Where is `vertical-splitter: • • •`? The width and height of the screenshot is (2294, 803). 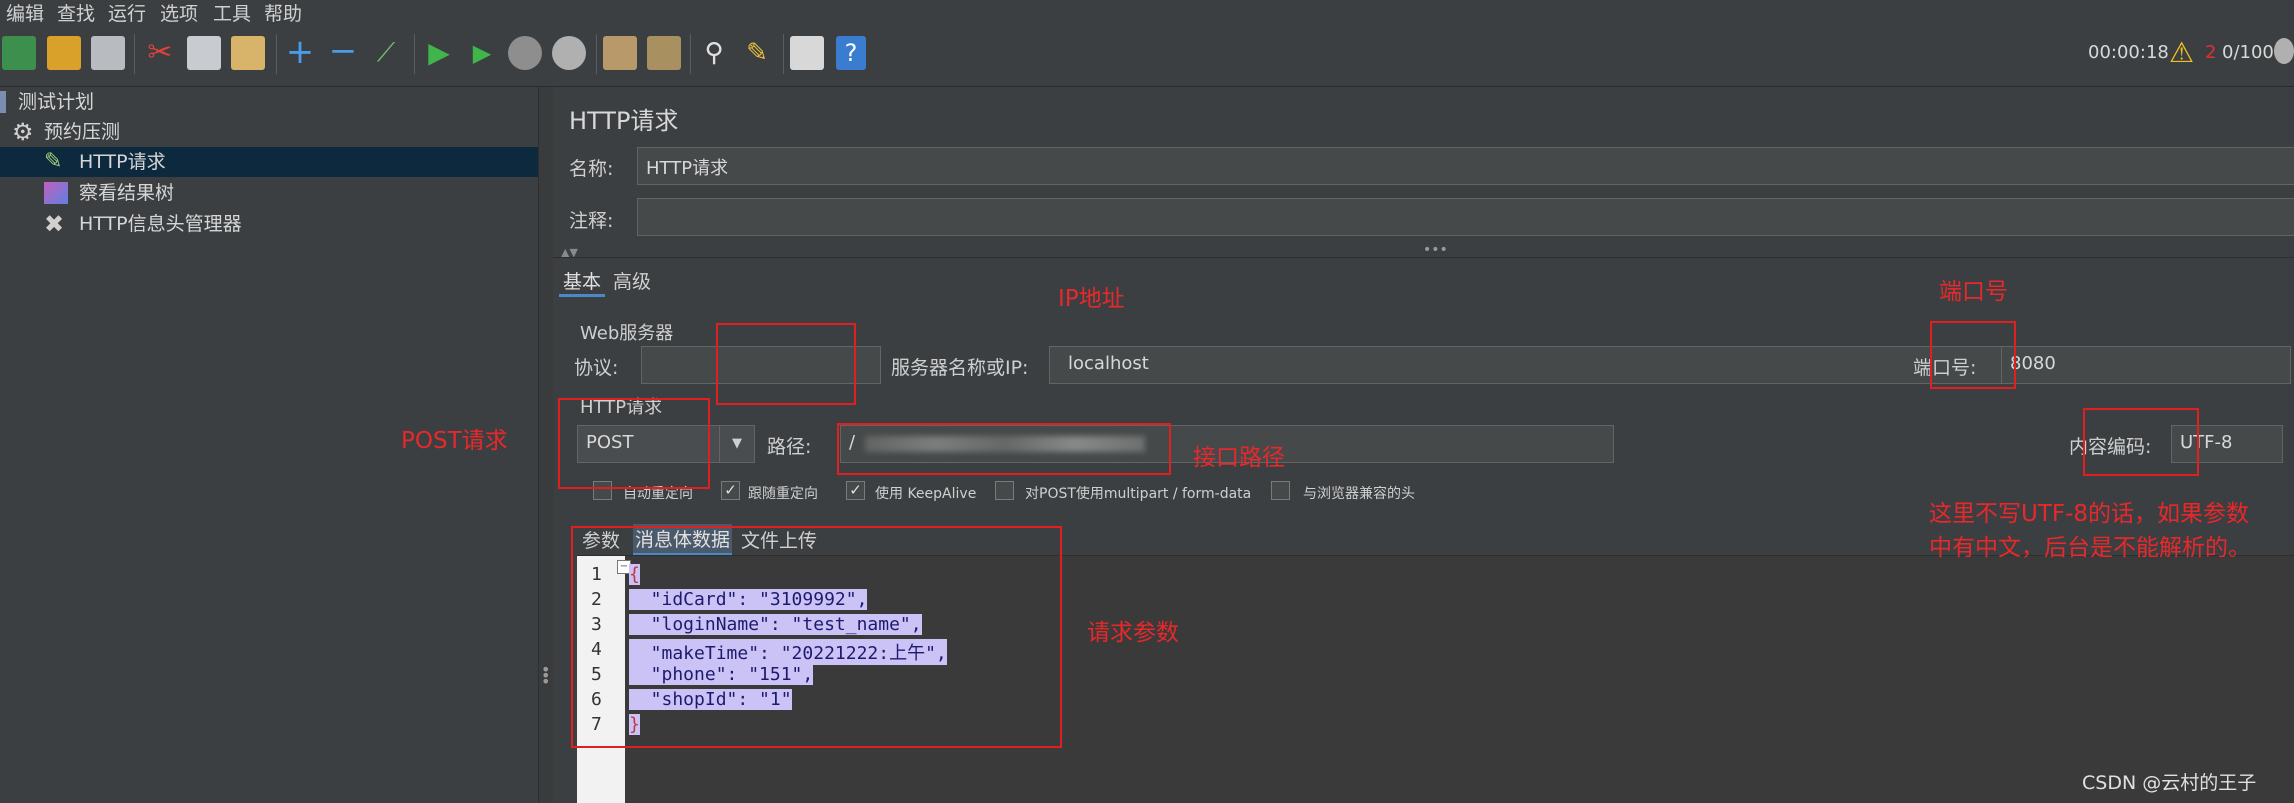
vertical-splitter: • • • is located at coordinates (546, 444).